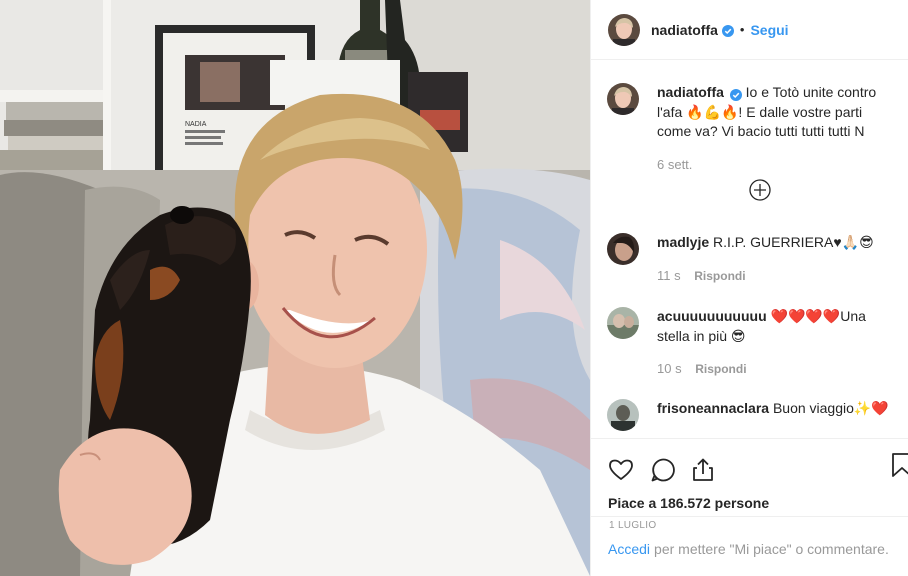  Describe the element at coordinates (771, 548) in the screenshot. I see `login-prompt-text: per mettere "Mi piace" o commentare.` at that location.